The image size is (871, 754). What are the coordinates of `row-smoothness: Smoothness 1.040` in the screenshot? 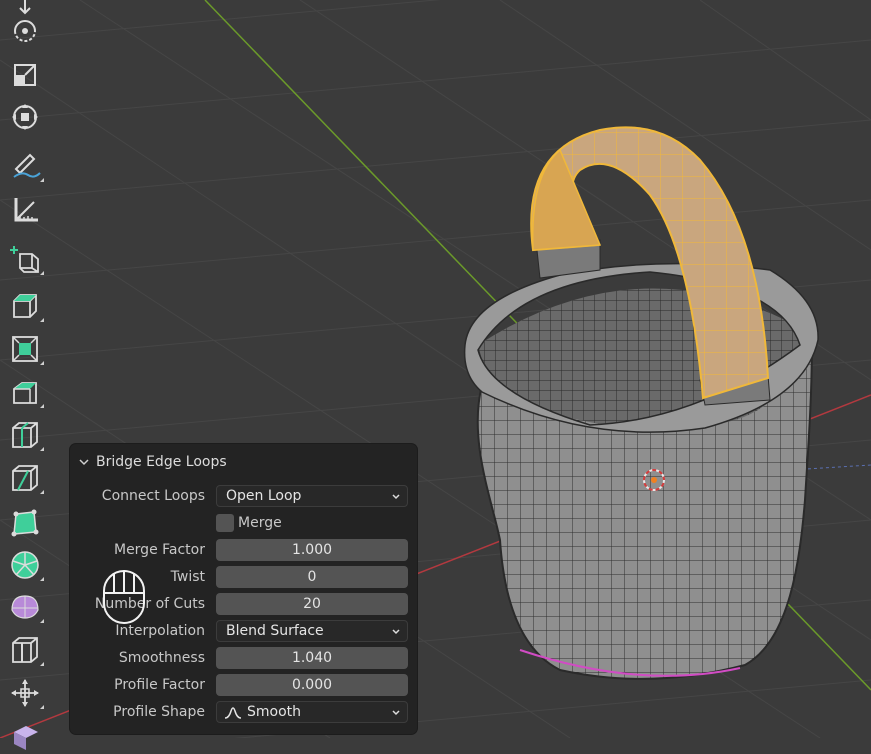 It's located at (243, 658).